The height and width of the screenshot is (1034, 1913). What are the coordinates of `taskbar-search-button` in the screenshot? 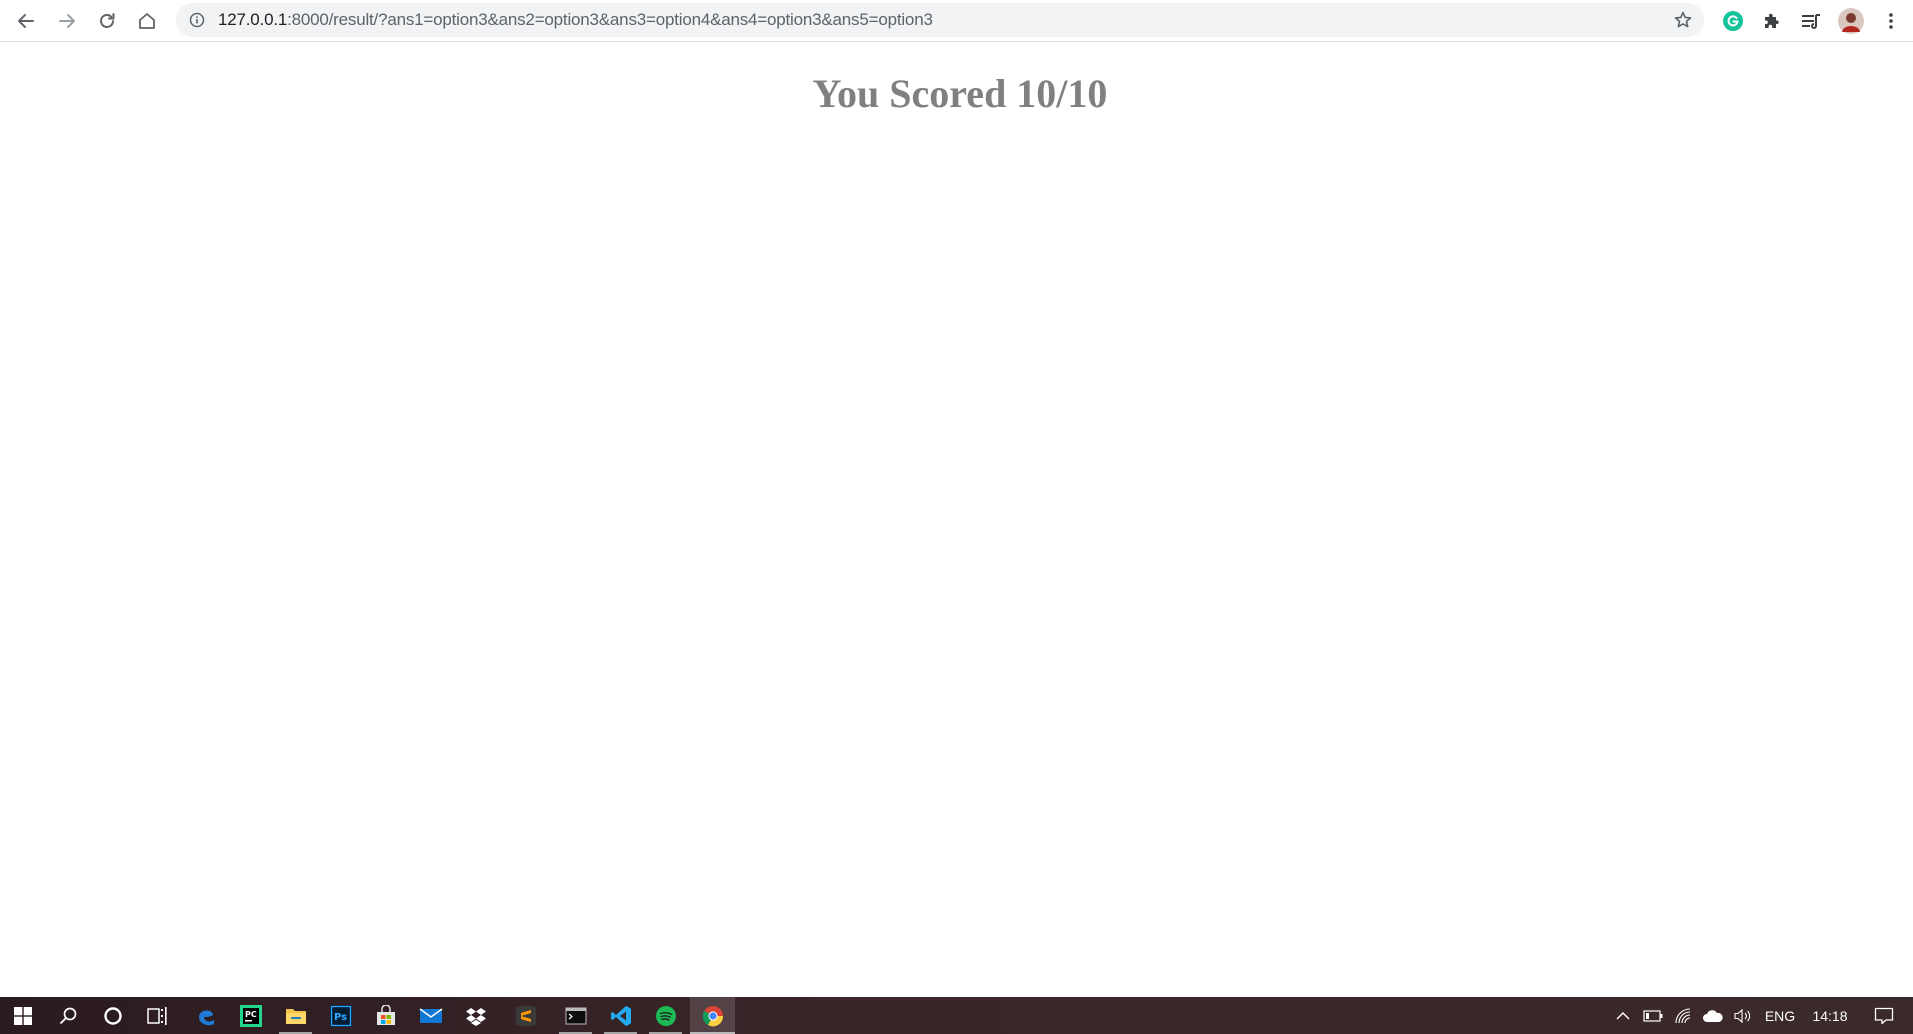 It's located at (67, 1015).